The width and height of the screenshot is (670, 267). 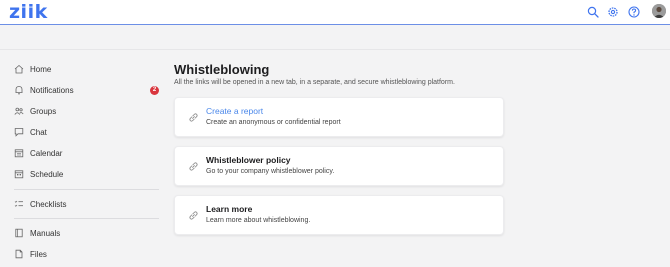 I want to click on schedule-icon, so click(x=19, y=174).